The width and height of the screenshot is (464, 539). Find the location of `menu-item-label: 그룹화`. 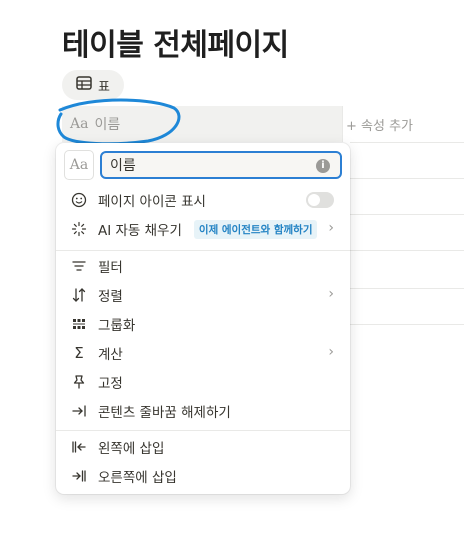

menu-item-label: 그룹화 is located at coordinates (117, 326).